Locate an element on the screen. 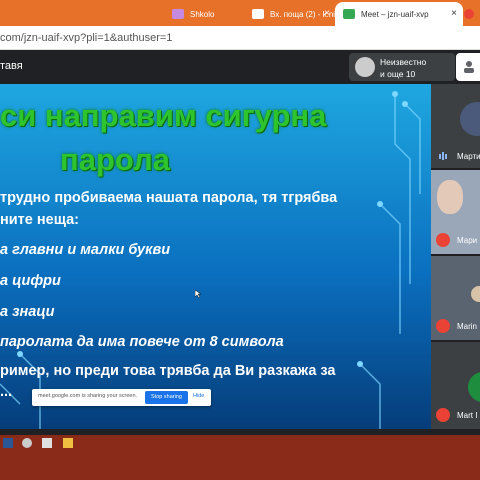  meet-header: тавя Неизвестно и още 10 is located at coordinates (240, 67).